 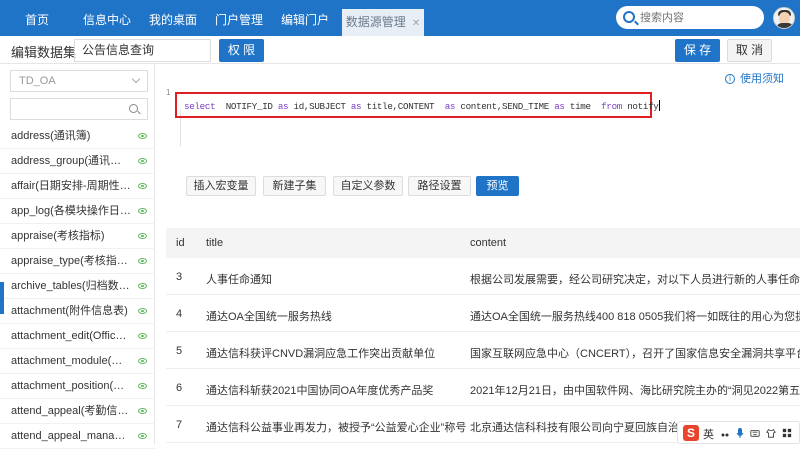 What do you see at coordinates (71, 411) in the screenshot?
I see `table-list-item-label: attend_appeal(考勤信息申诉)` at bounding box center [71, 411].